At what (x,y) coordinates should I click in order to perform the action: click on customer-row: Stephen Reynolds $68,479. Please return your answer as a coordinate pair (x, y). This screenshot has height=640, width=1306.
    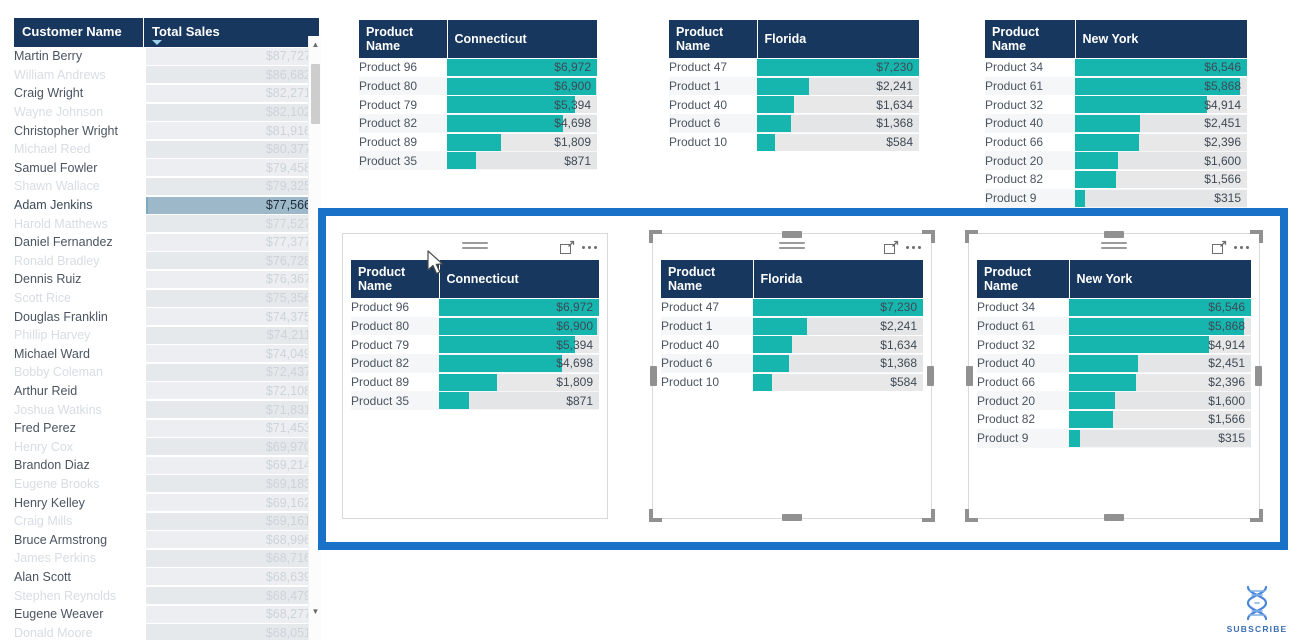
    Looking at the image, I should click on (166, 595).